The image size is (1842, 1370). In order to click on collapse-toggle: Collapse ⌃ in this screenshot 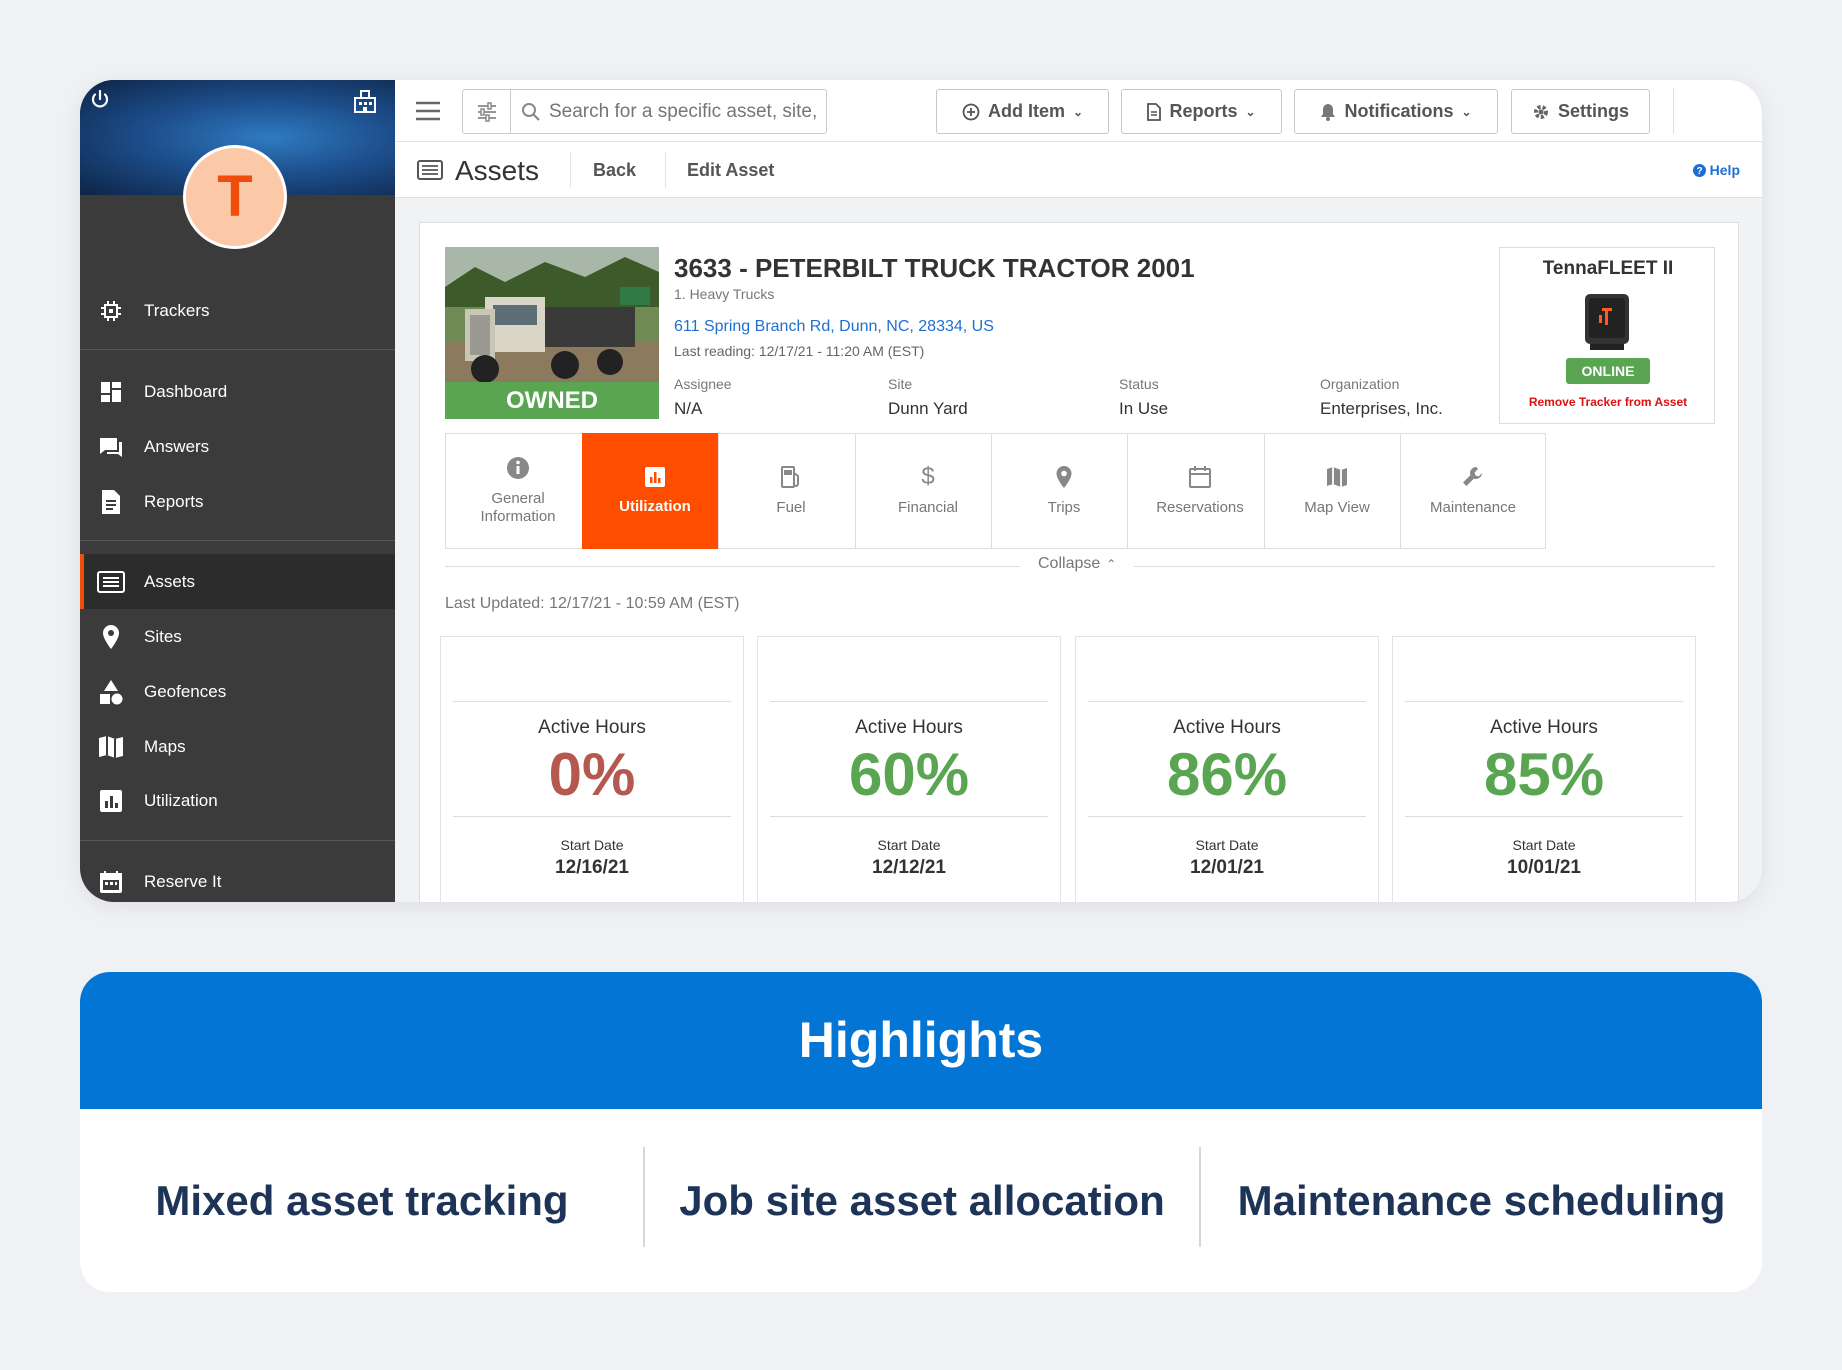, I will do `click(1077, 564)`.